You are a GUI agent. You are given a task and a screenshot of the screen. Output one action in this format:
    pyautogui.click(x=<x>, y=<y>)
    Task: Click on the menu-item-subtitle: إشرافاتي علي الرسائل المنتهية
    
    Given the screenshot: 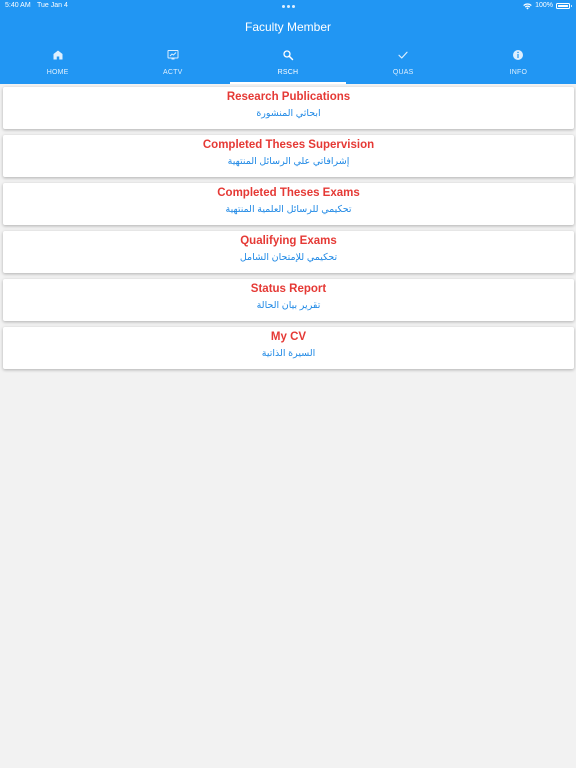 What is the action you would take?
    pyautogui.click(x=288, y=161)
    